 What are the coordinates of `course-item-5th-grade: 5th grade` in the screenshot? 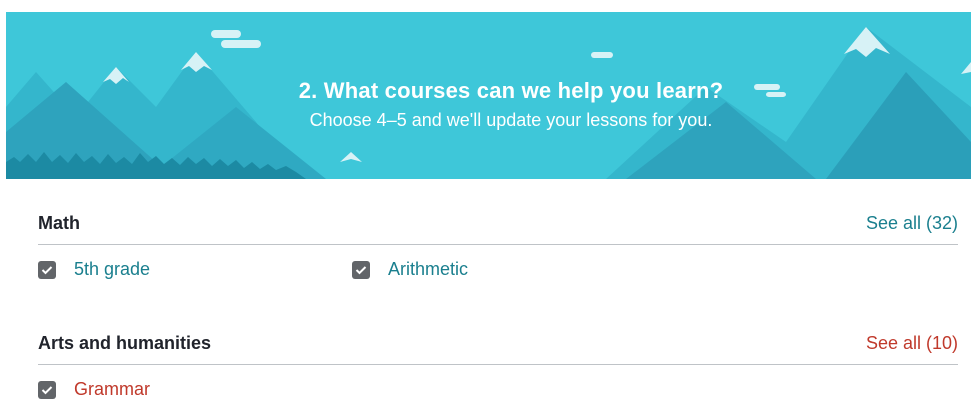 It's located at (94, 269).